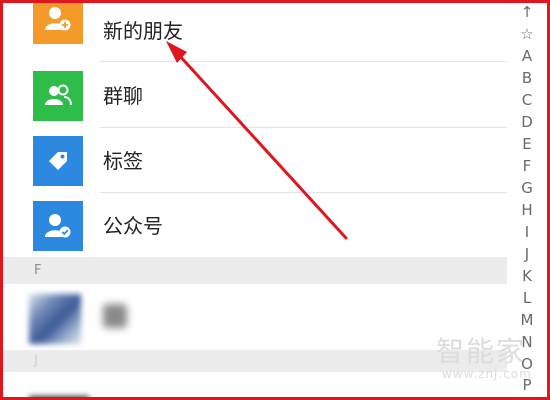 The width and height of the screenshot is (550, 400). What do you see at coordinates (262, 146) in the screenshot?
I see `red-arrow` at bounding box center [262, 146].